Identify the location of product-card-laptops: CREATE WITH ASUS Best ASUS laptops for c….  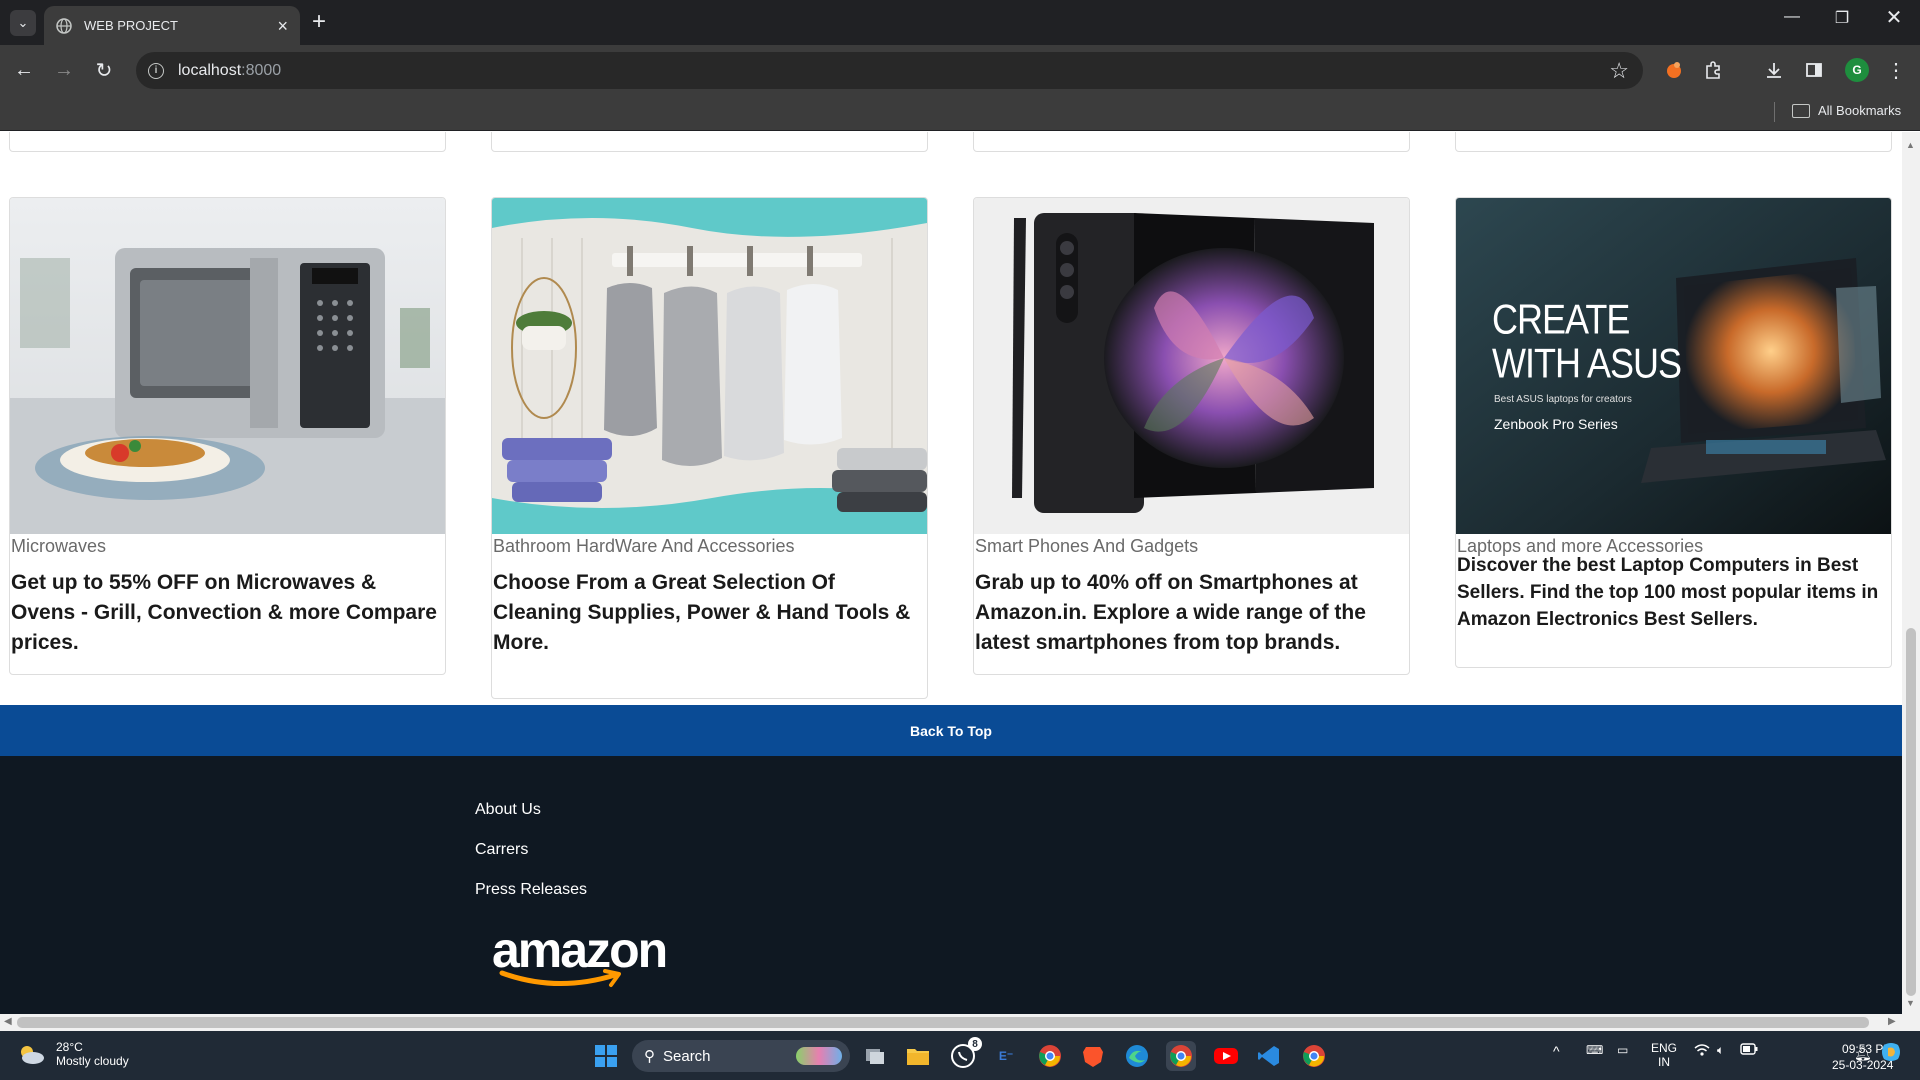
(1673, 432).